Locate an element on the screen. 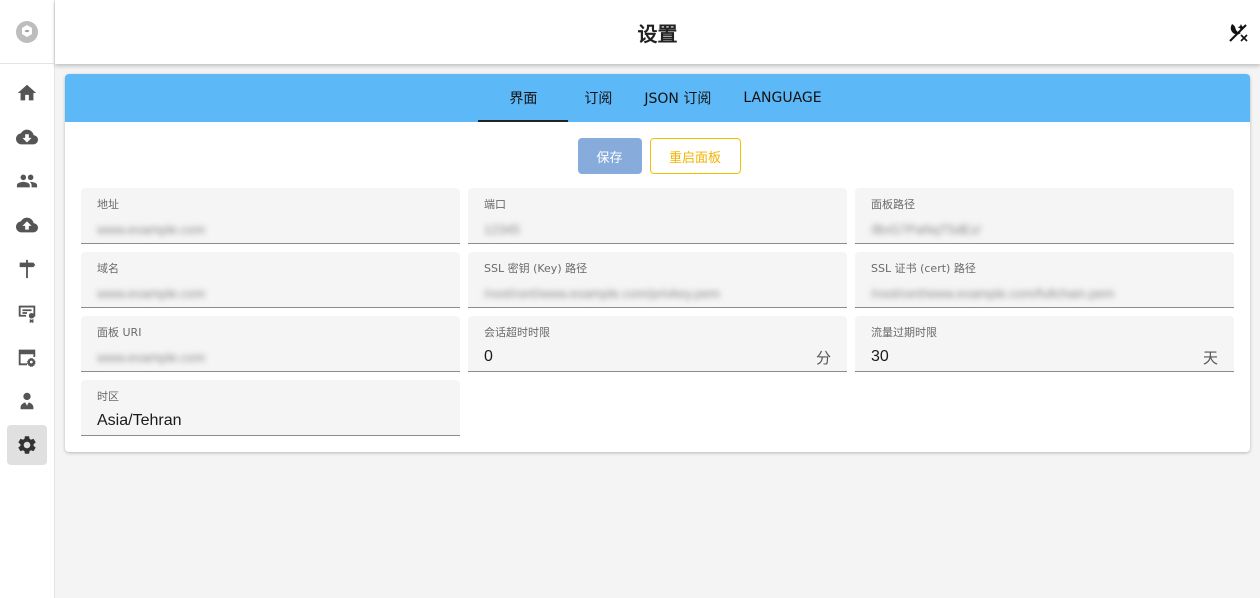 The height and width of the screenshot is (598, 1260). tab-json-subscription: JSON 订阅 is located at coordinates (677, 98).